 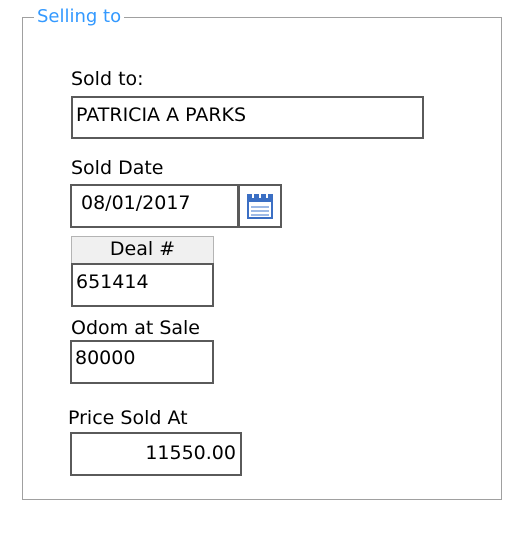 I want to click on deal-number-field: 651414, so click(x=142, y=285).